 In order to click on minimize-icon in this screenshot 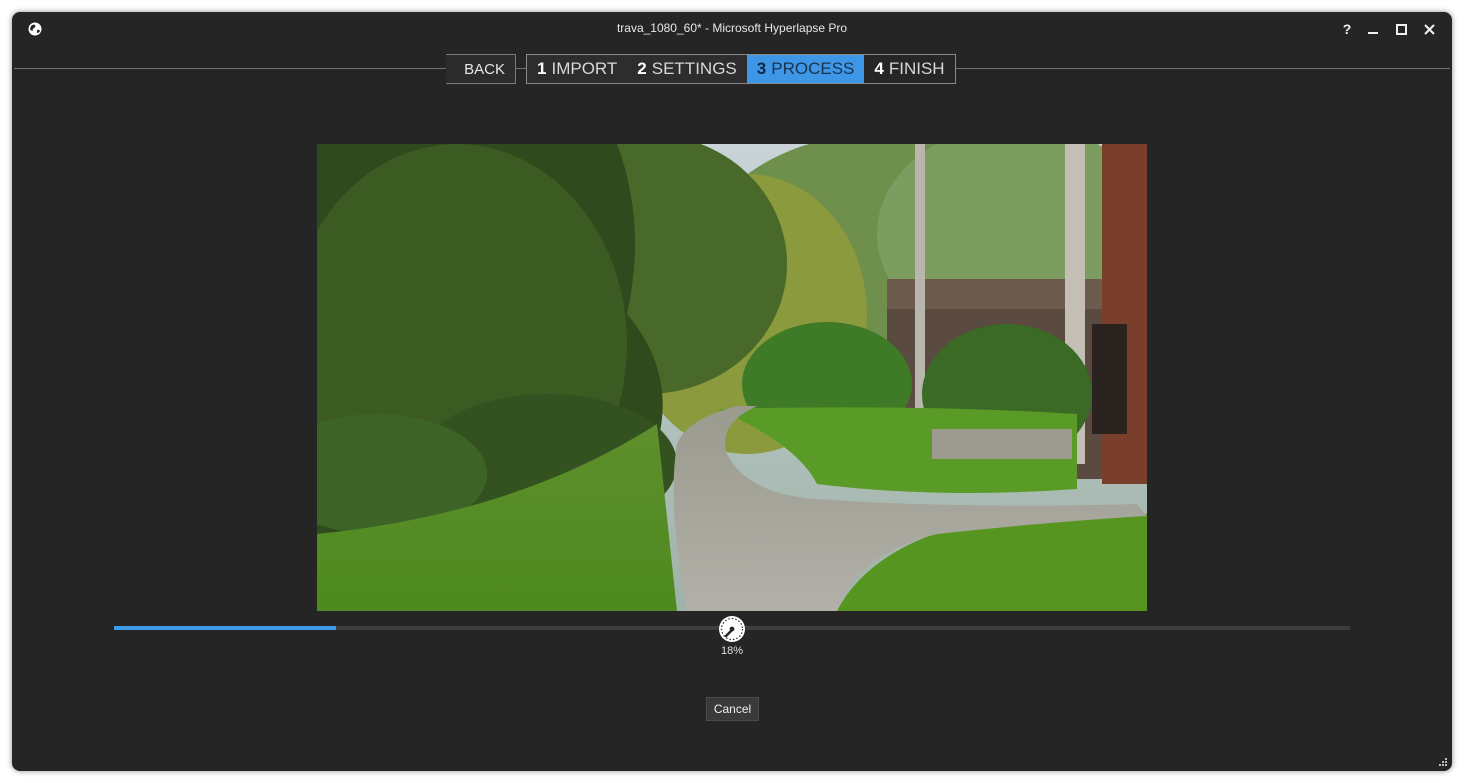, I will do `click(1373, 33)`.